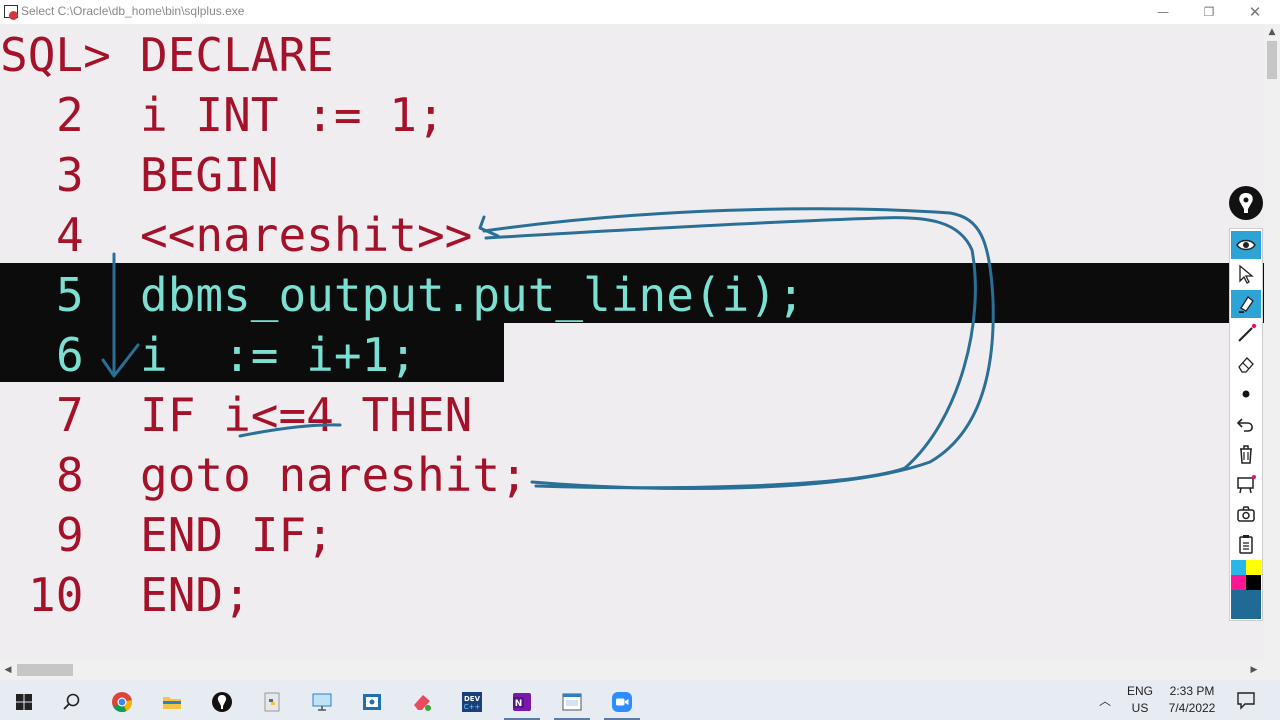 The width and height of the screenshot is (1280, 720). I want to click on console-line: 4 <<nareshit>>, so click(236, 235).